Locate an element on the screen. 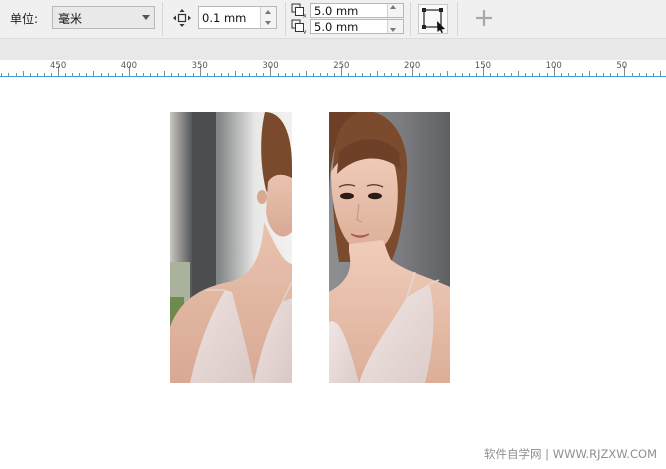 Image resolution: width=666 pixels, height=469 pixels. nudge-spinner is located at coordinates (268, 17).